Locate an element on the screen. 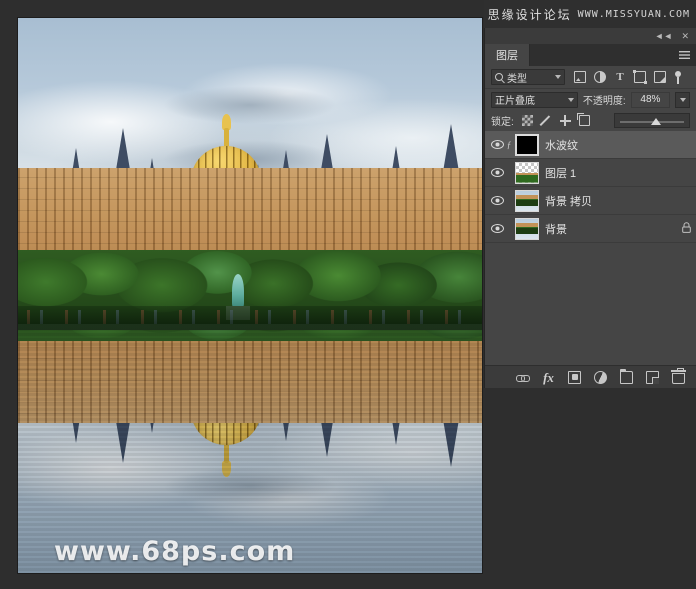 This screenshot has width=696, height=589. fill-slider is located at coordinates (652, 120).